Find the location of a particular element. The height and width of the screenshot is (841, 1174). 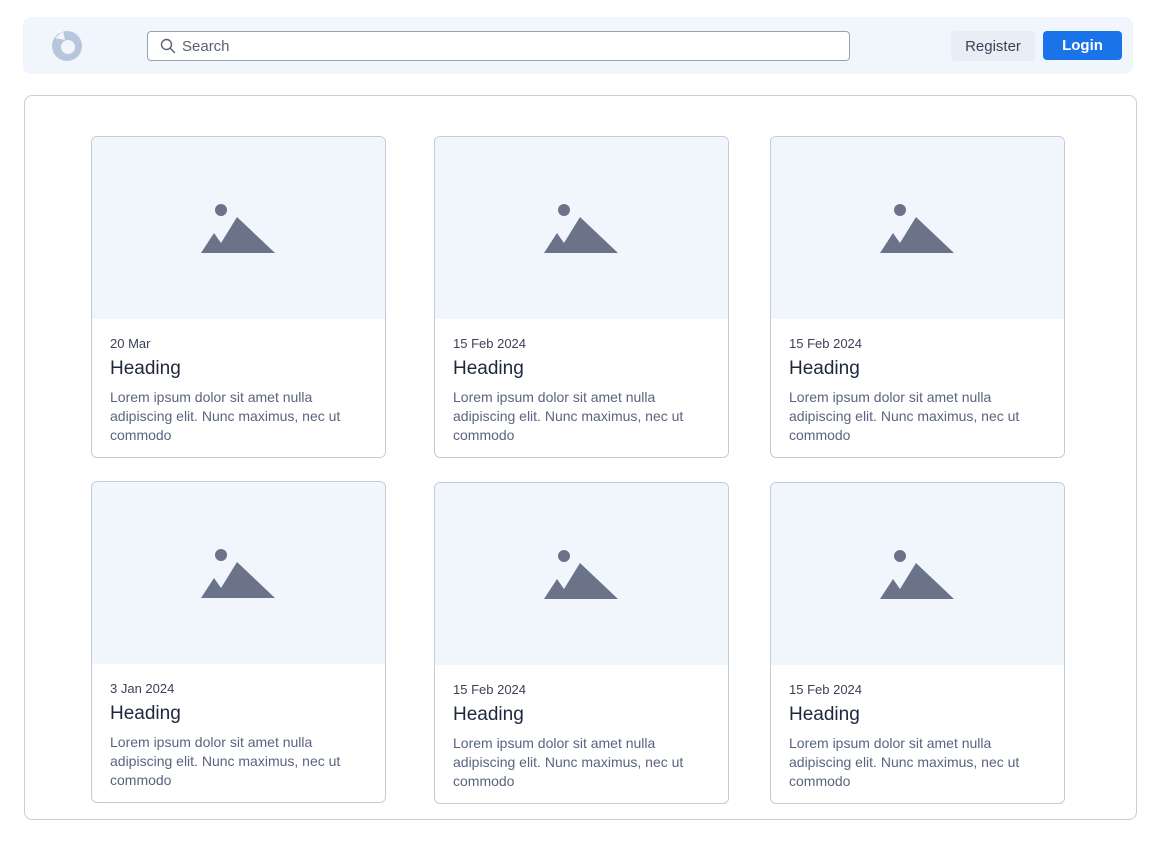

register-button: Register is located at coordinates (993, 46).